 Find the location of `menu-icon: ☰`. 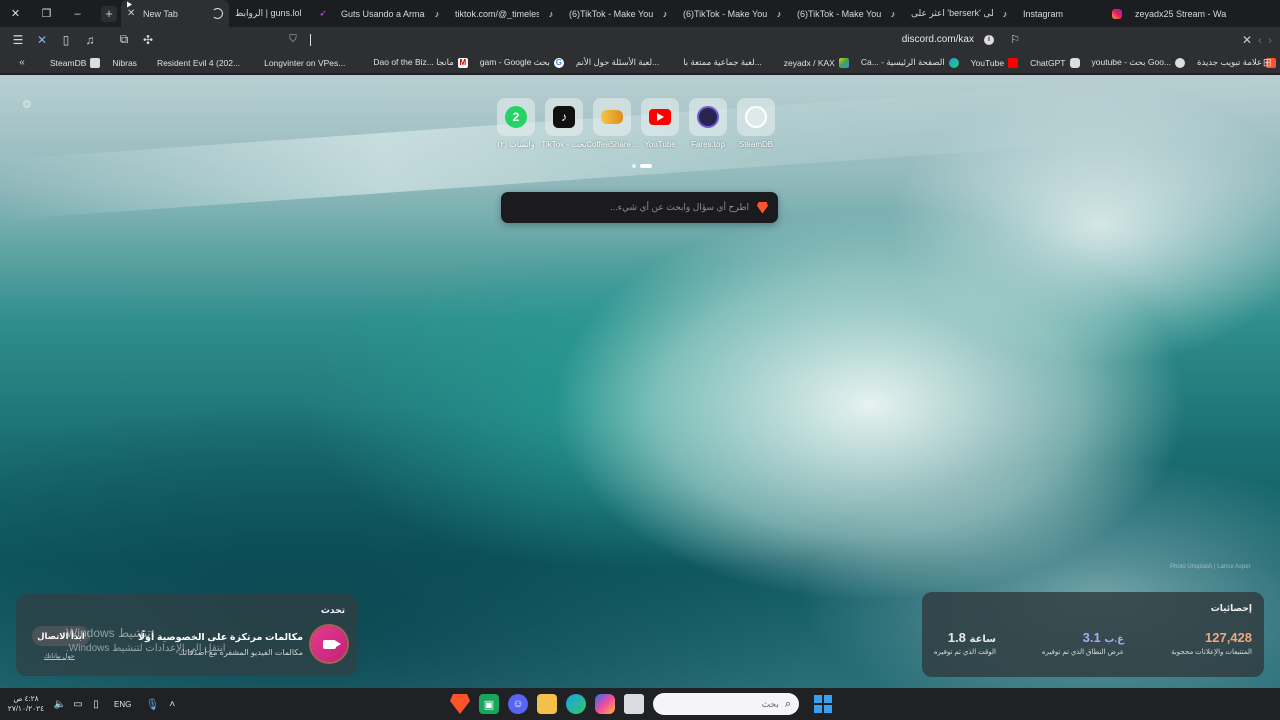

menu-icon: ☰ is located at coordinates (18, 40).